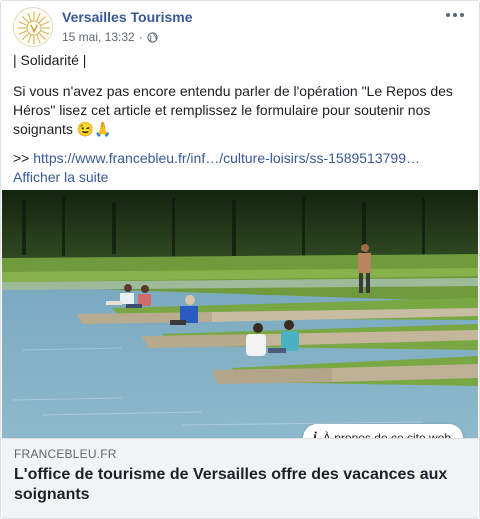  I want to click on link-domain: FRANCEBLEU.FR, so click(65, 454).